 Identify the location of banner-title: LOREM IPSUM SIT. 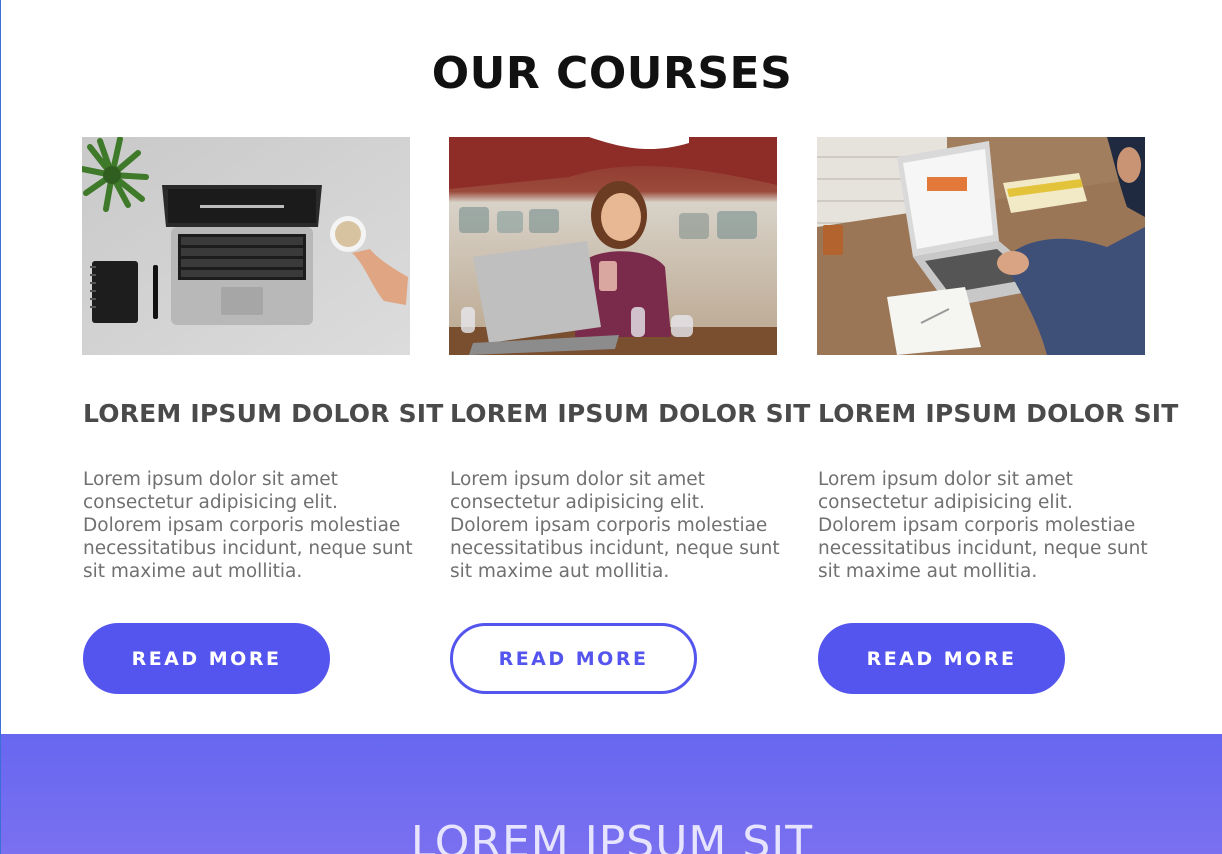
(612, 835).